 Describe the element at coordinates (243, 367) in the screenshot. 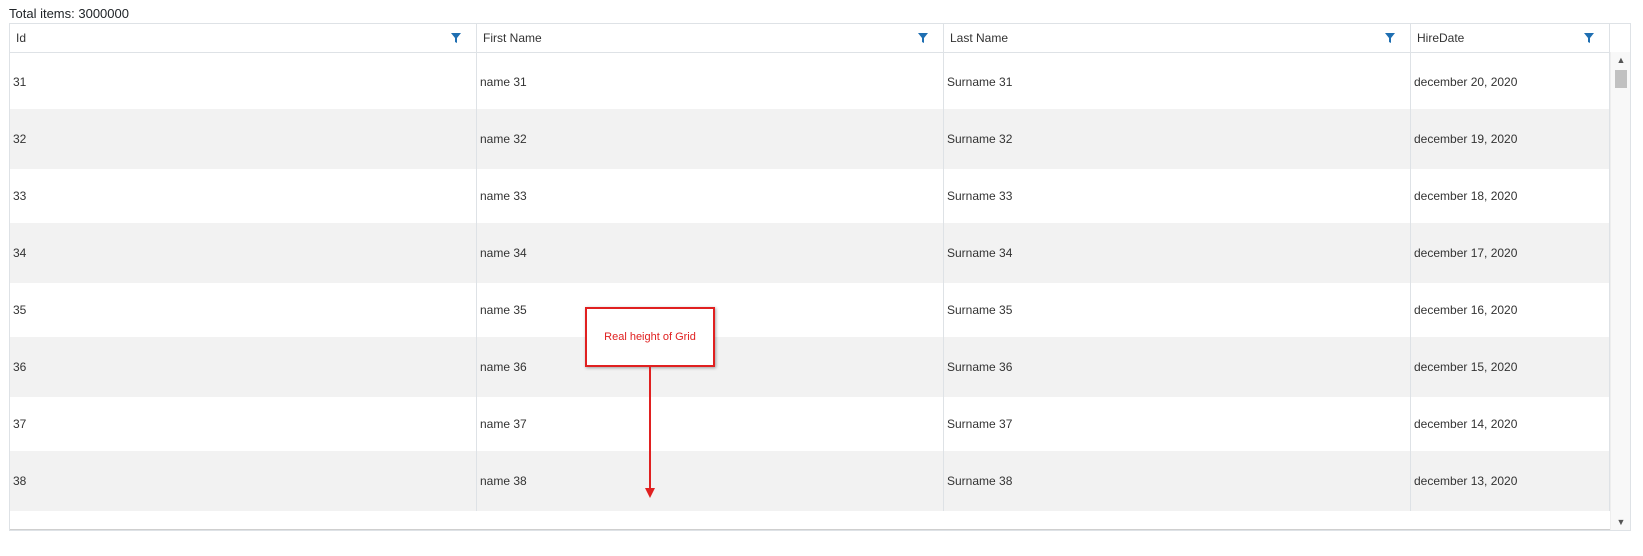

I see `cell-id: 36` at that location.